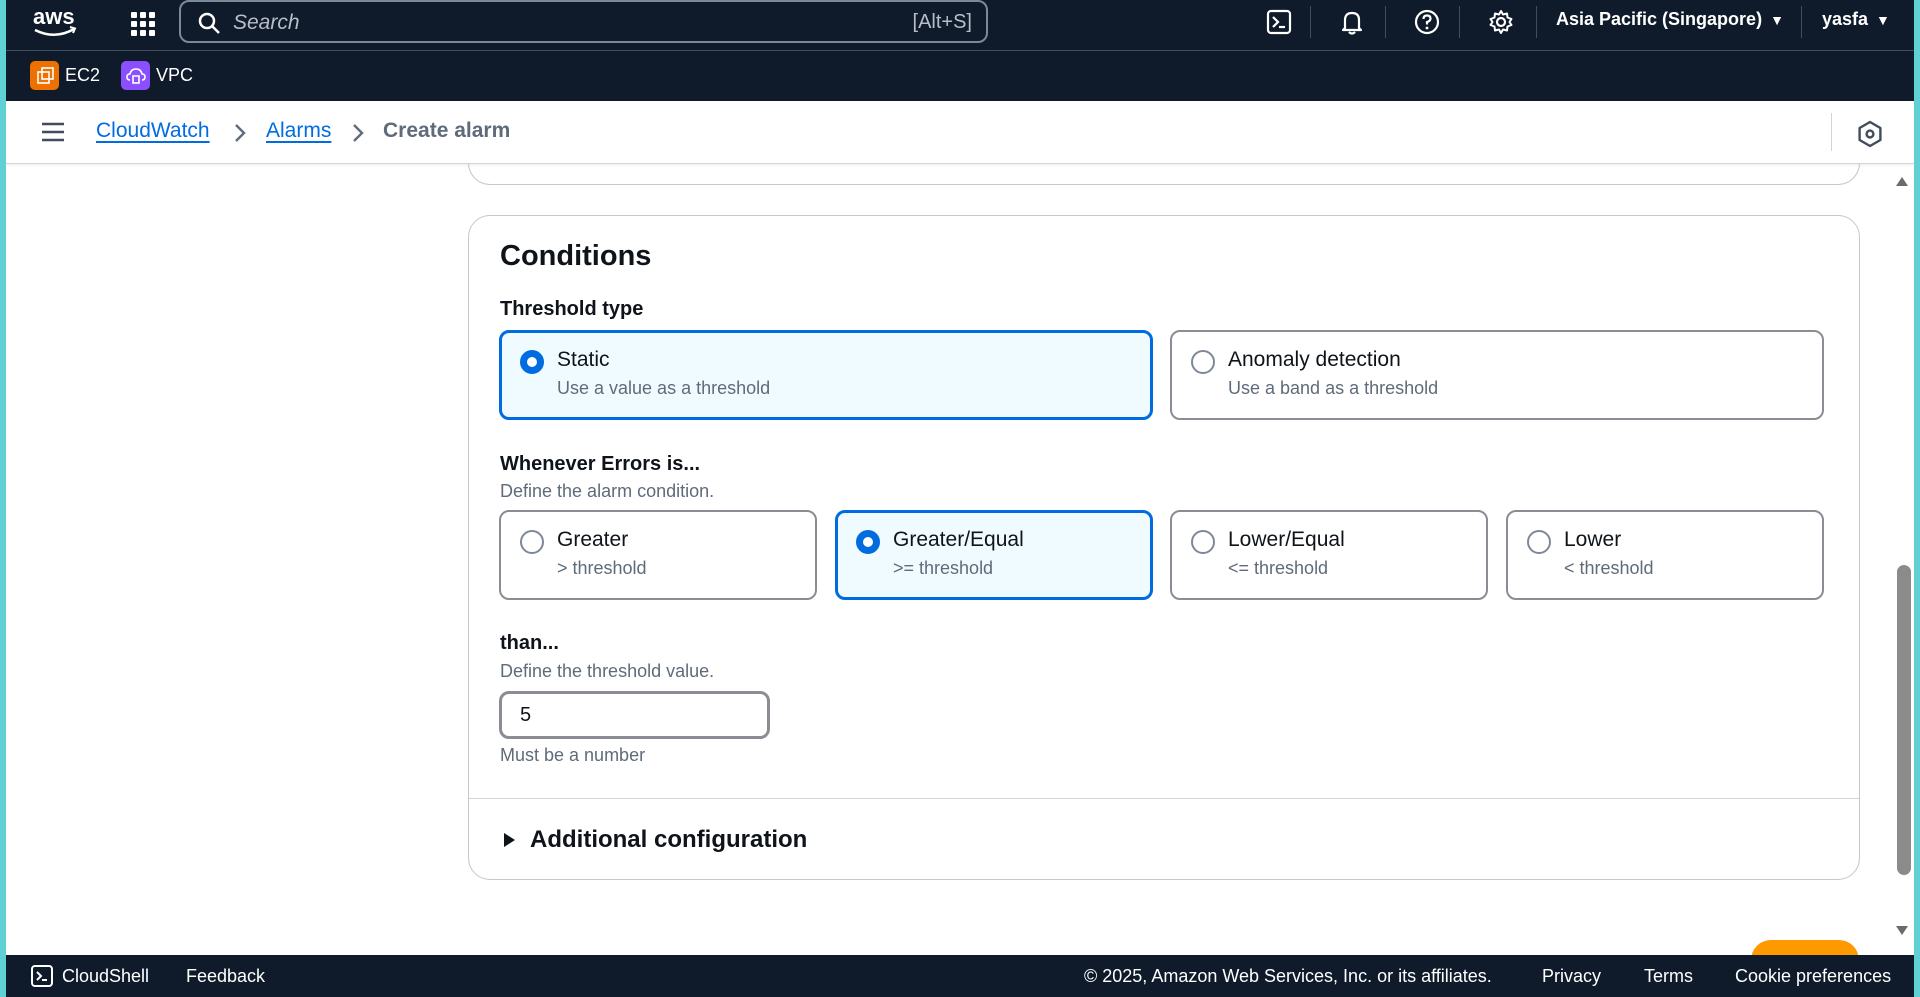  Describe the element at coordinates (509, 840) in the screenshot. I see `caret-right-icon` at that location.